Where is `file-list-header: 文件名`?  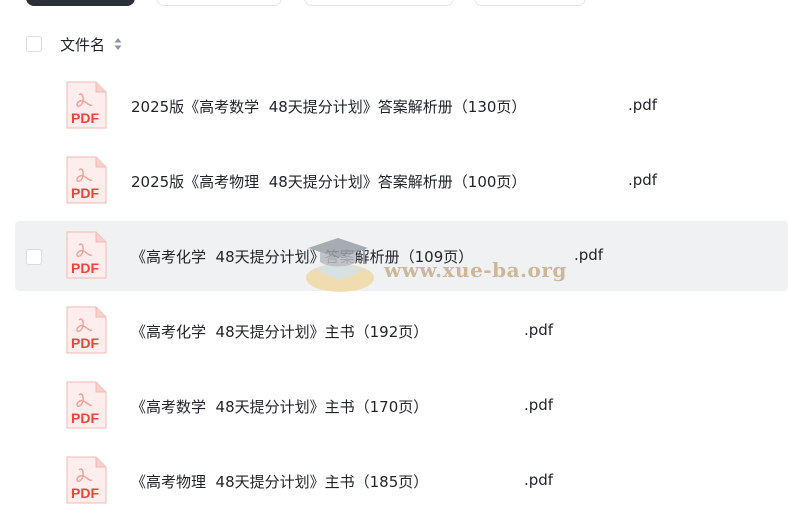 file-list-header: 文件名 is located at coordinates (394, 44).